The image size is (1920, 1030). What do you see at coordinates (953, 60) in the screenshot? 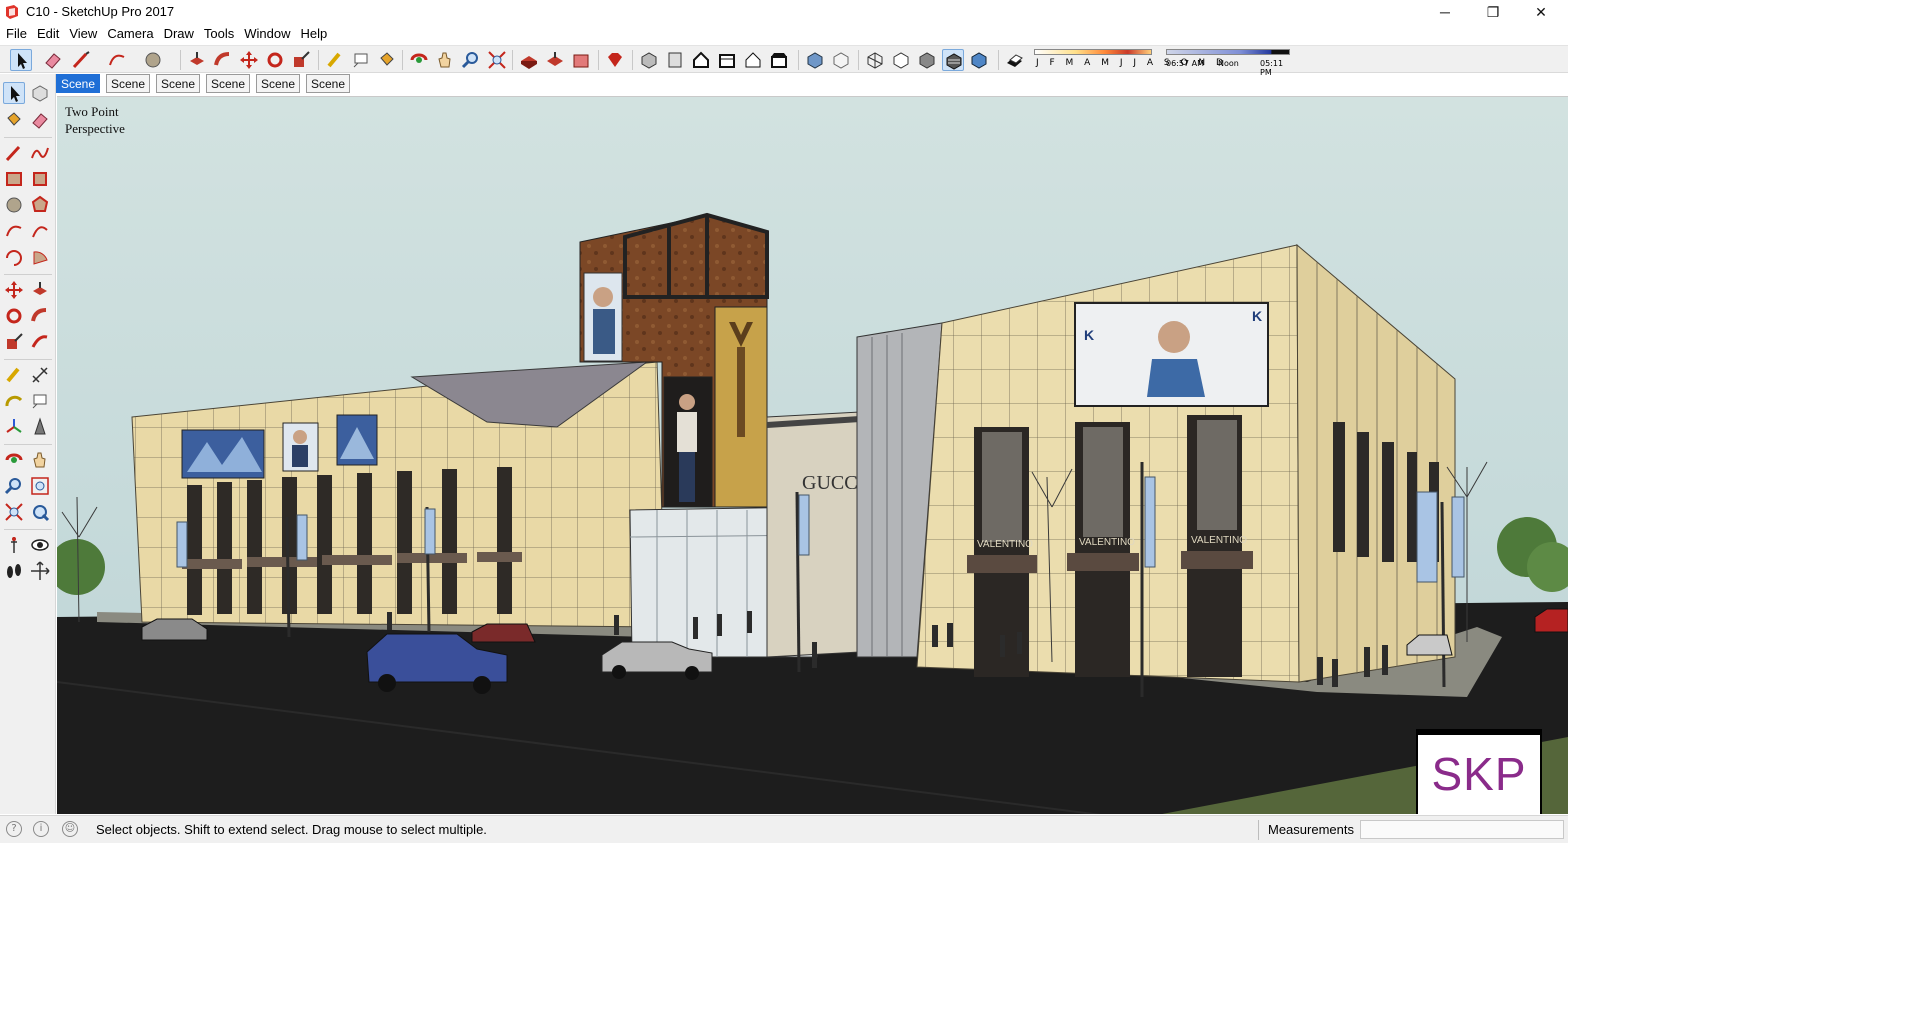
I see `shaded-textures-icon` at bounding box center [953, 60].